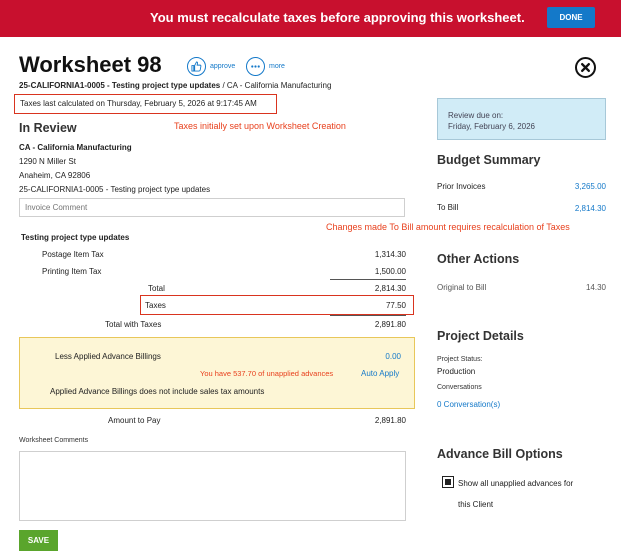 The width and height of the screenshot is (621, 556). Describe the element at coordinates (568, 186) in the screenshot. I see `prior-invoices-value: 3,265.00` at that location.